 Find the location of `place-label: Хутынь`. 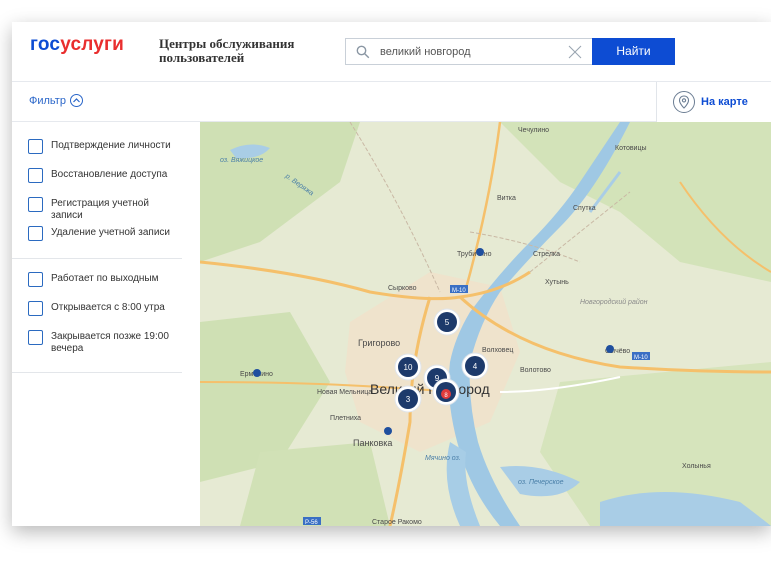

place-label: Хутынь is located at coordinates (557, 282).